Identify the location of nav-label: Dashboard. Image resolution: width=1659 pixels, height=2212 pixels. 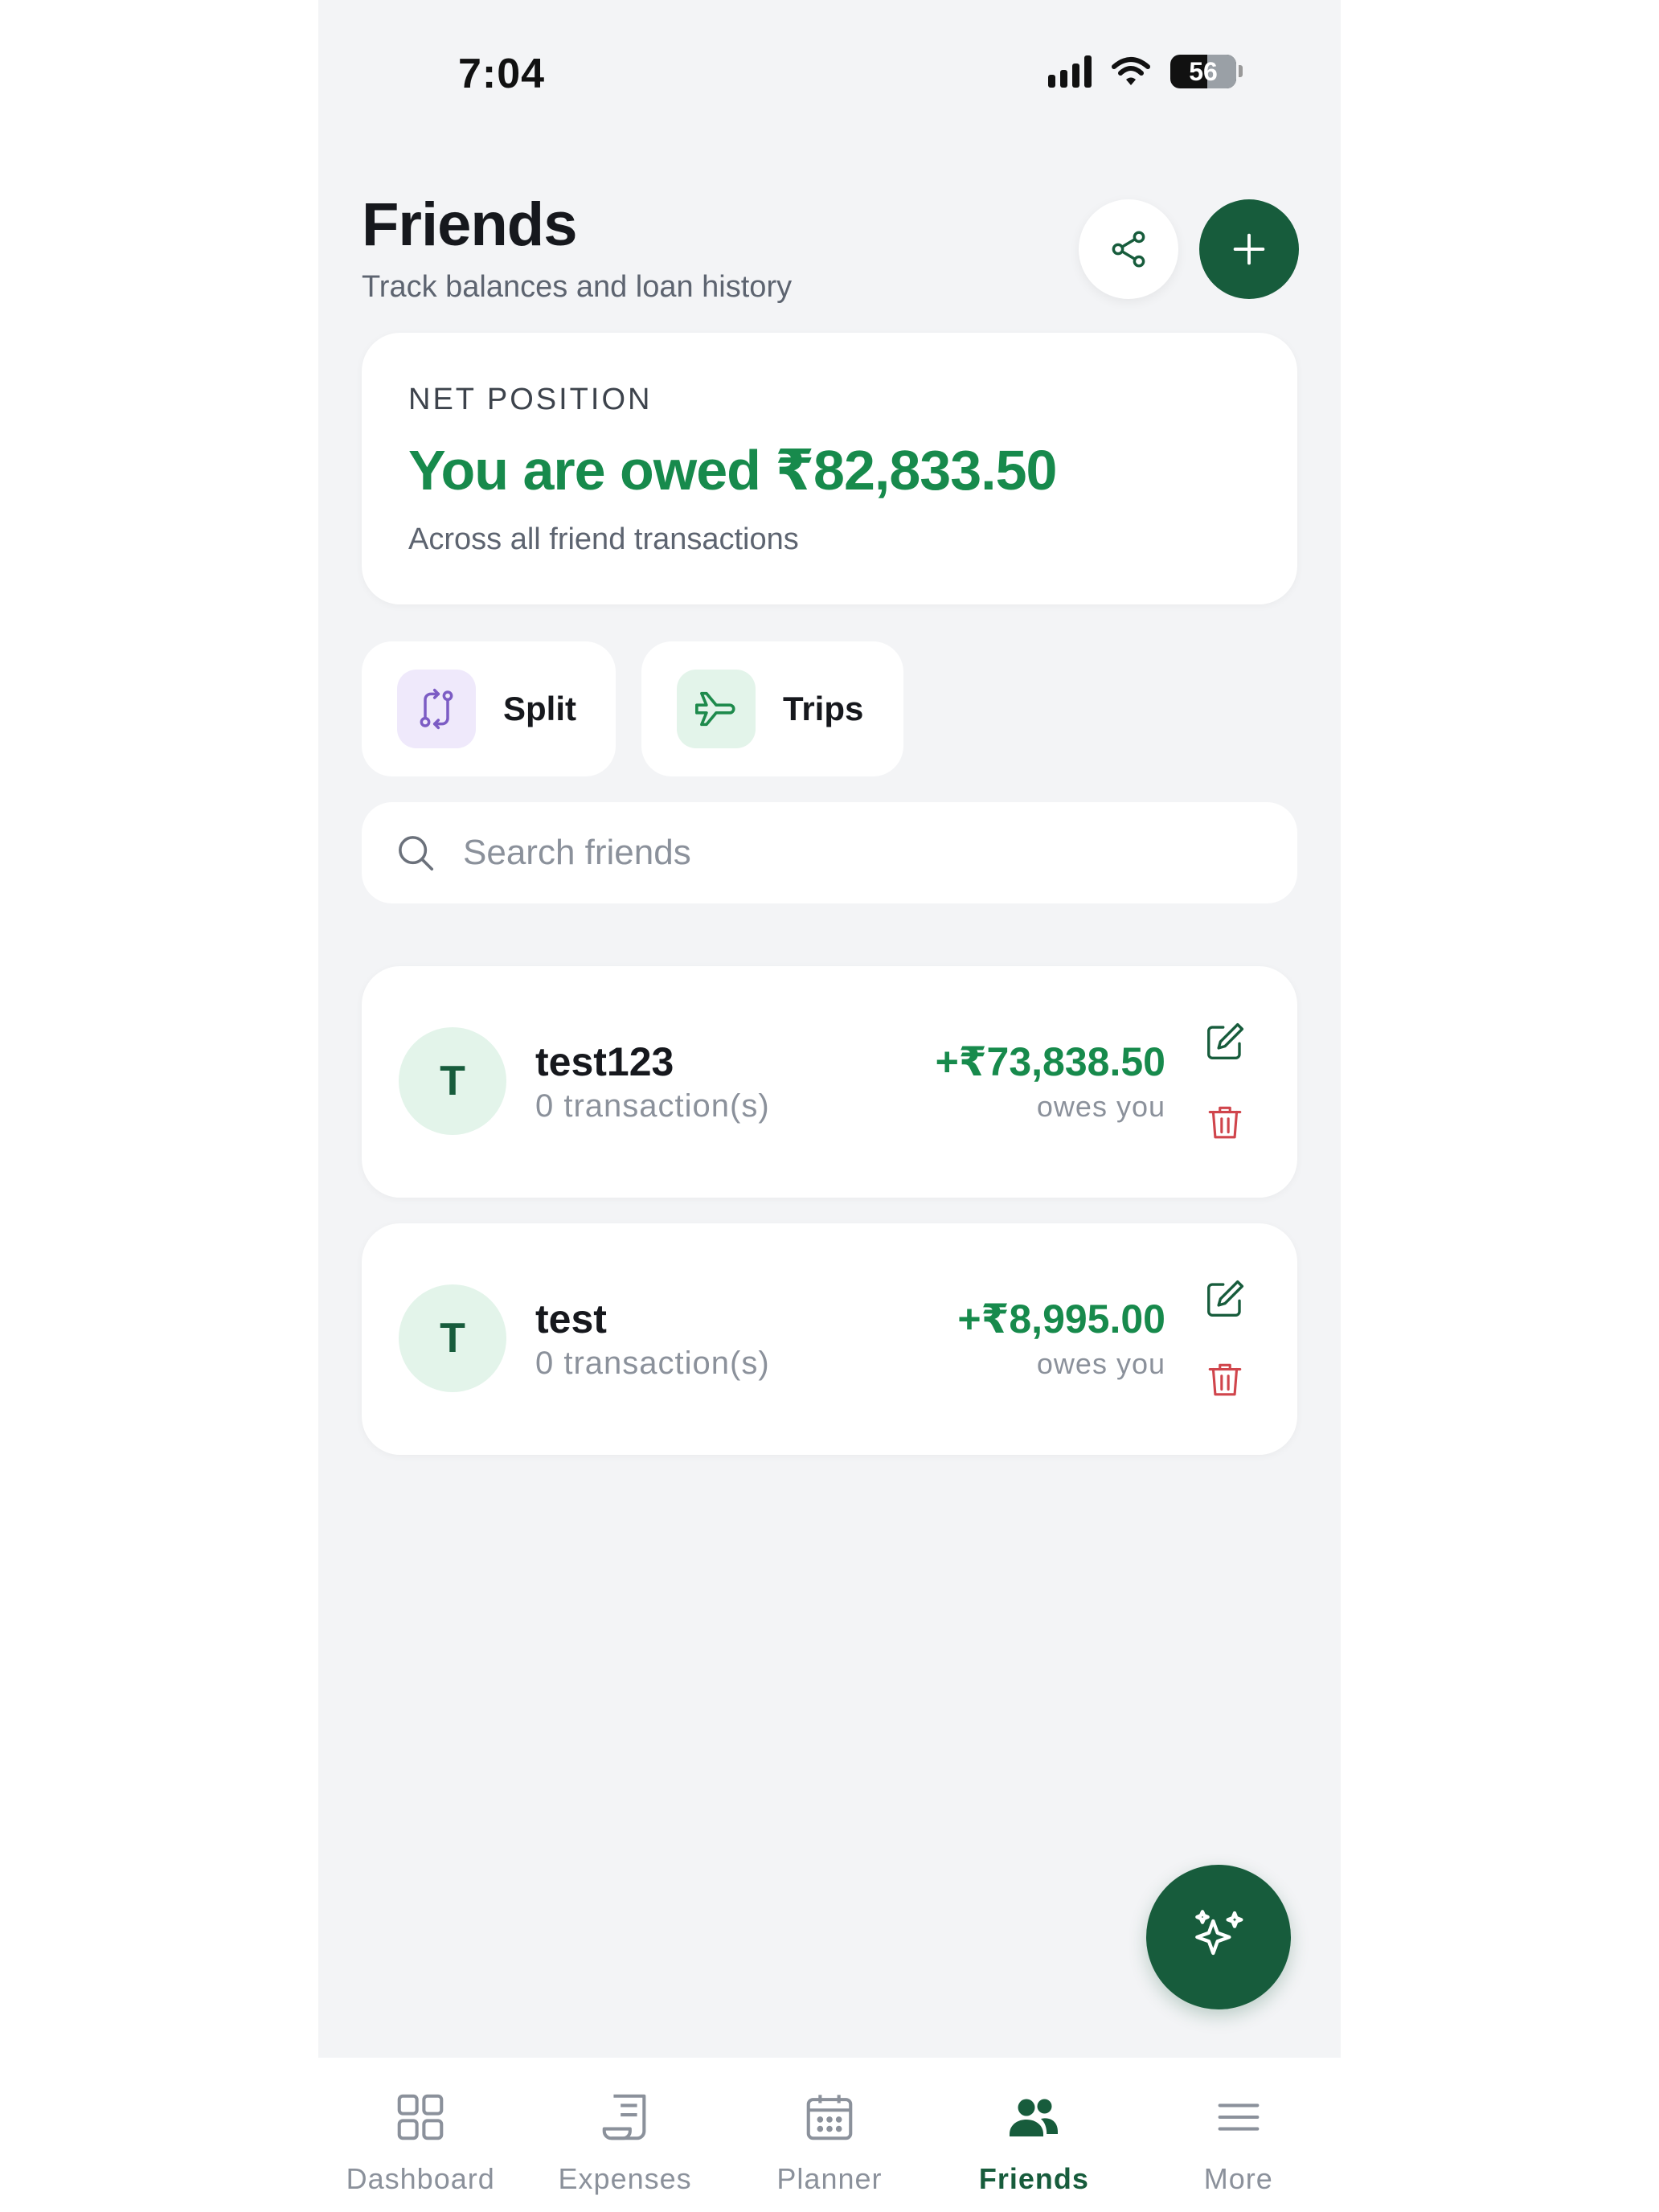
(421, 2178).